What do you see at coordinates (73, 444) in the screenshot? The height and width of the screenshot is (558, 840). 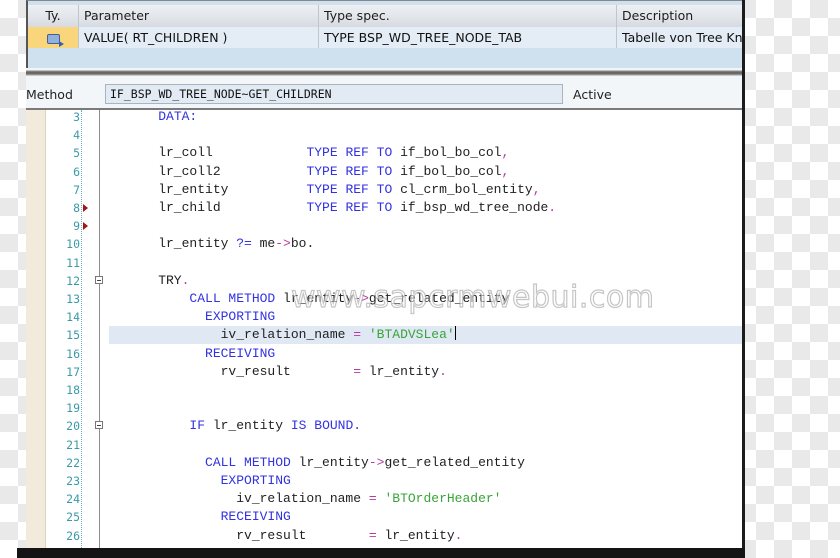 I see `line-number: 21` at bounding box center [73, 444].